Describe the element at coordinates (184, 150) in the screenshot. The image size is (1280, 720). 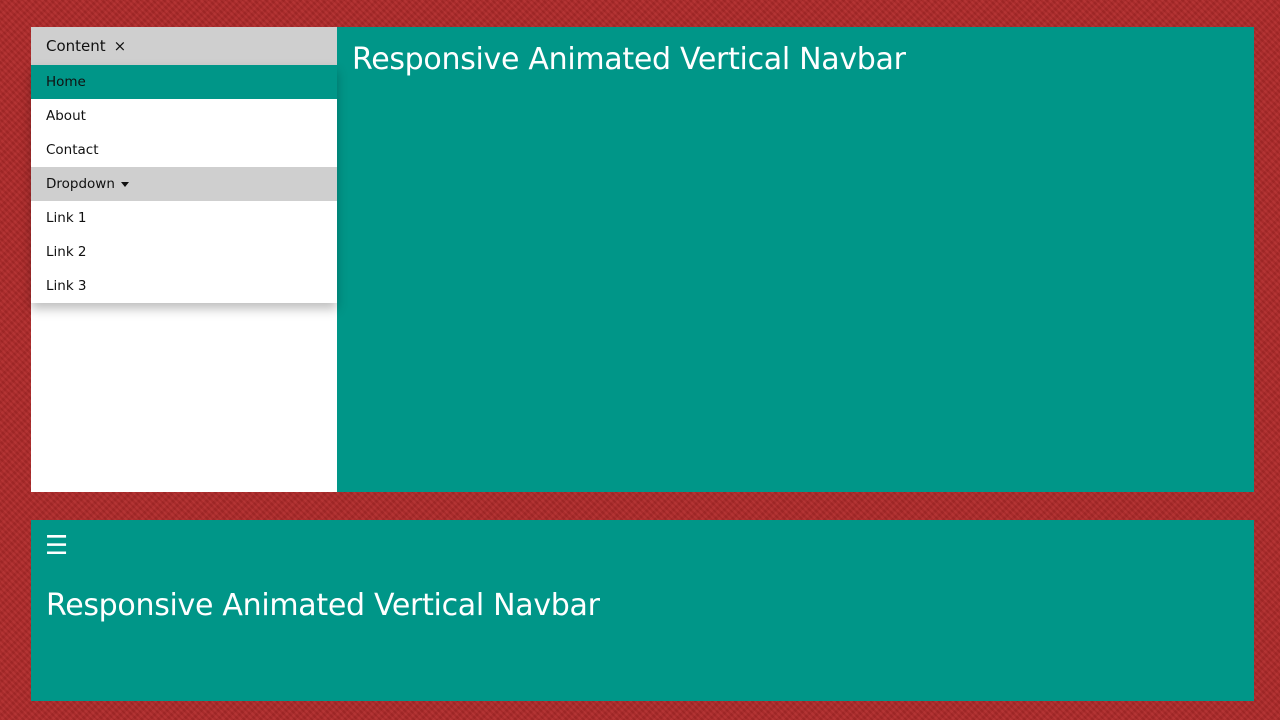
I see `sidebar-item-contact: Contact` at that location.